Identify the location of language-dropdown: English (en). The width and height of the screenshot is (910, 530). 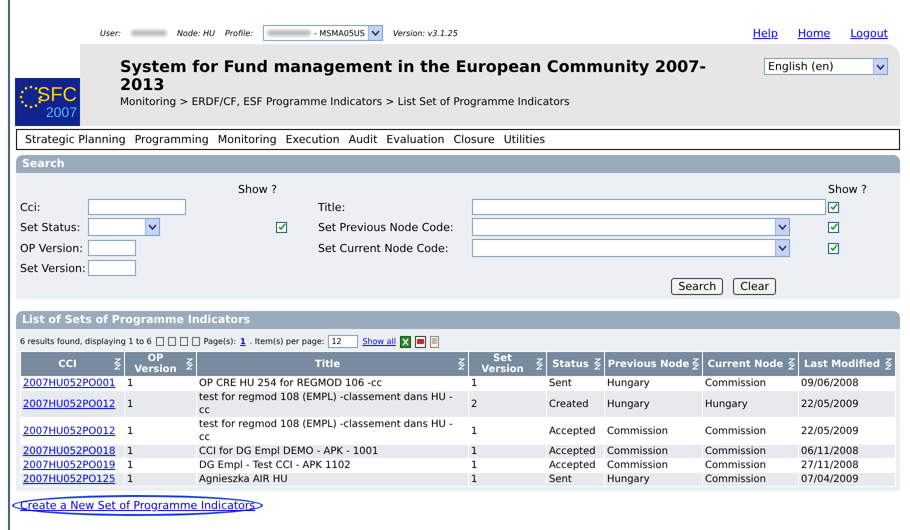
(826, 66).